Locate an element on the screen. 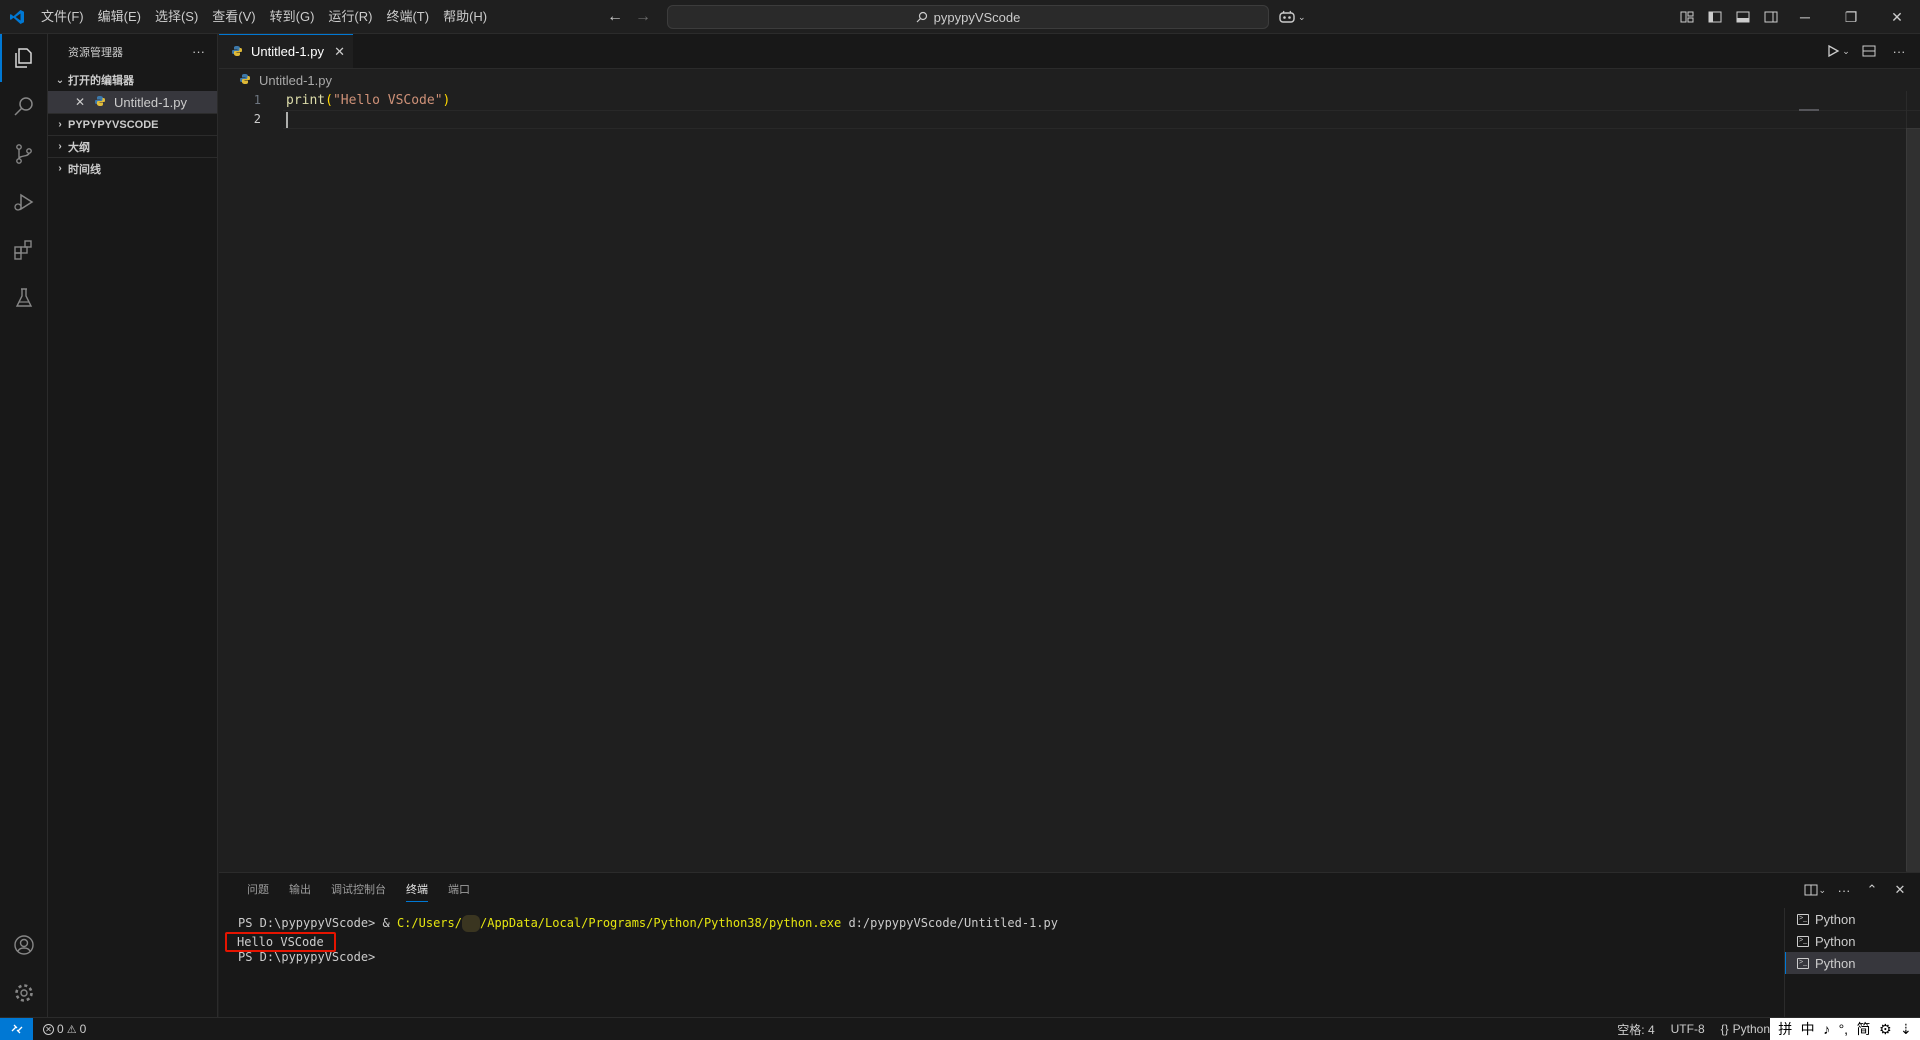  code-text: print("Hello VSCode") is located at coordinates (368, 100).